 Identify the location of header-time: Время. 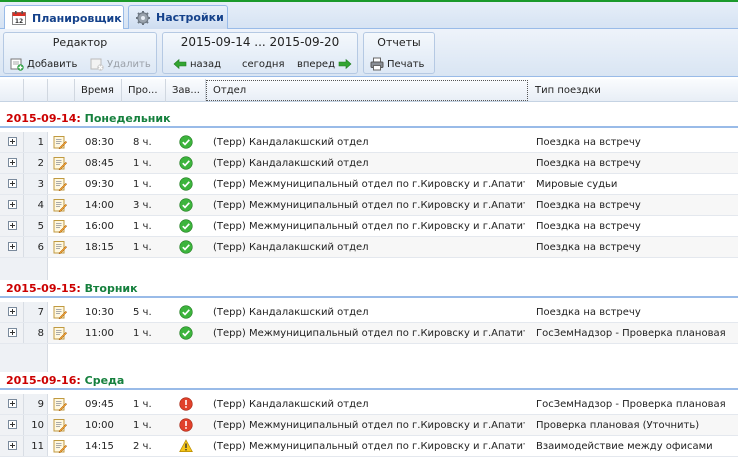
(98, 90).